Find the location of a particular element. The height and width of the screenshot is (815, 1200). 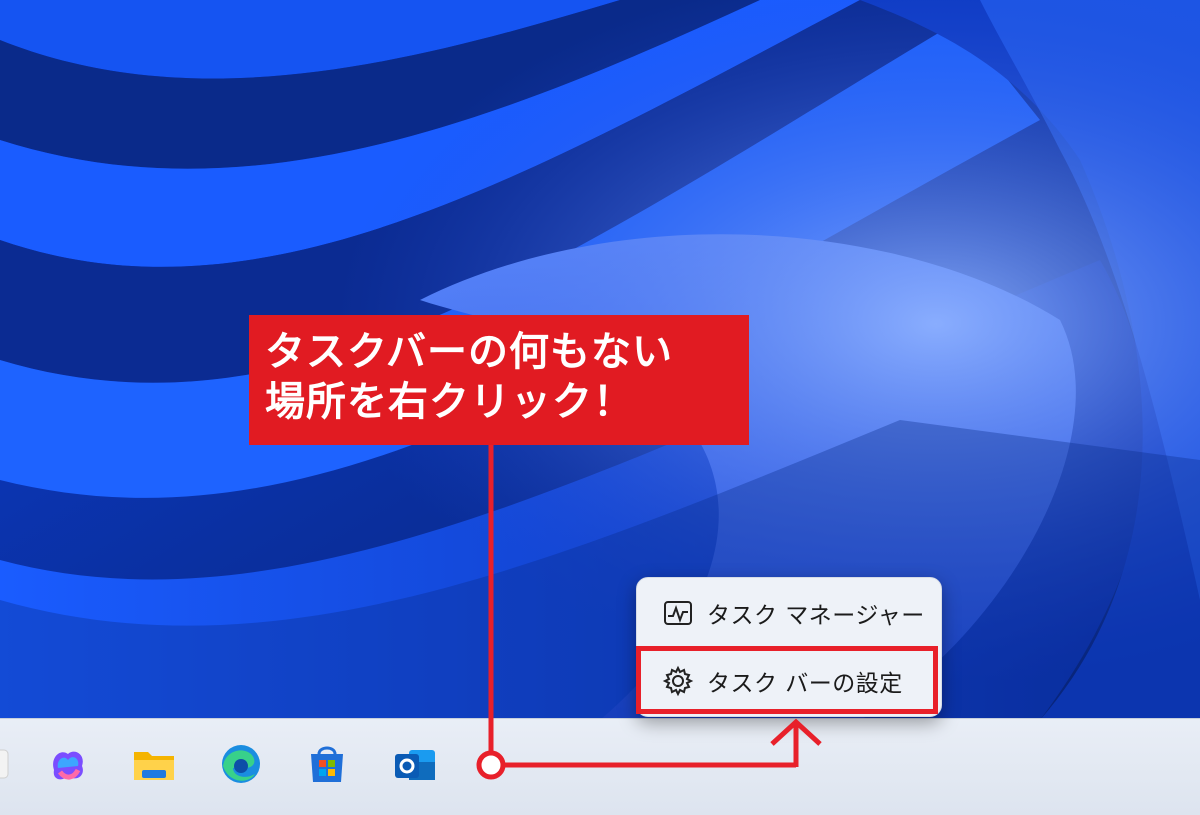

callout-line-1: タスクバーの何もない is located at coordinates (469, 352).